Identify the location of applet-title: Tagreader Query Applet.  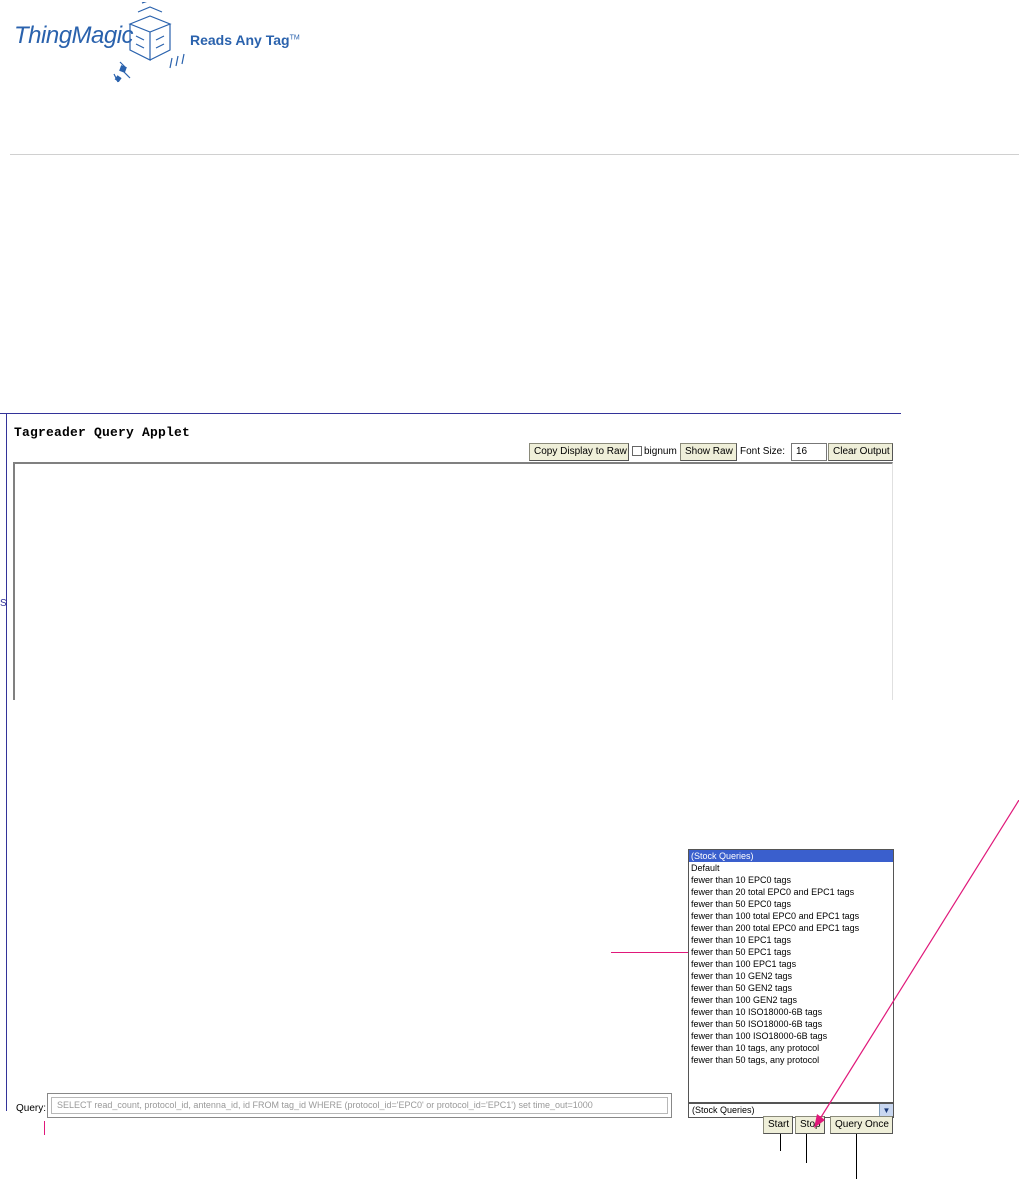
(102, 432).